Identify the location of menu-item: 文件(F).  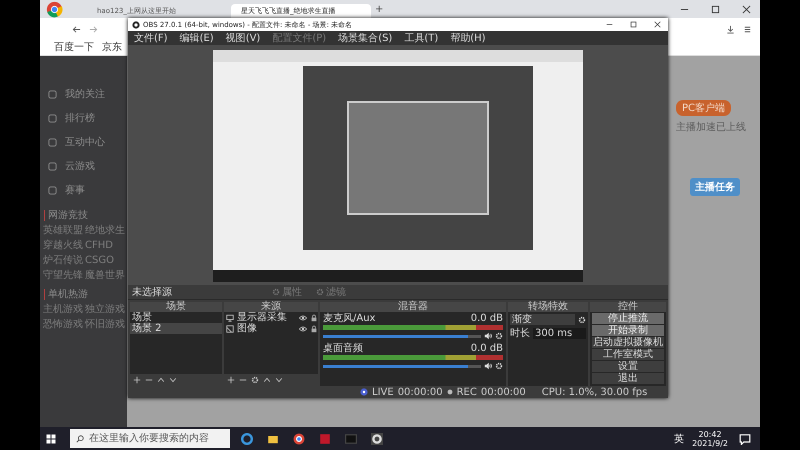
(151, 38).